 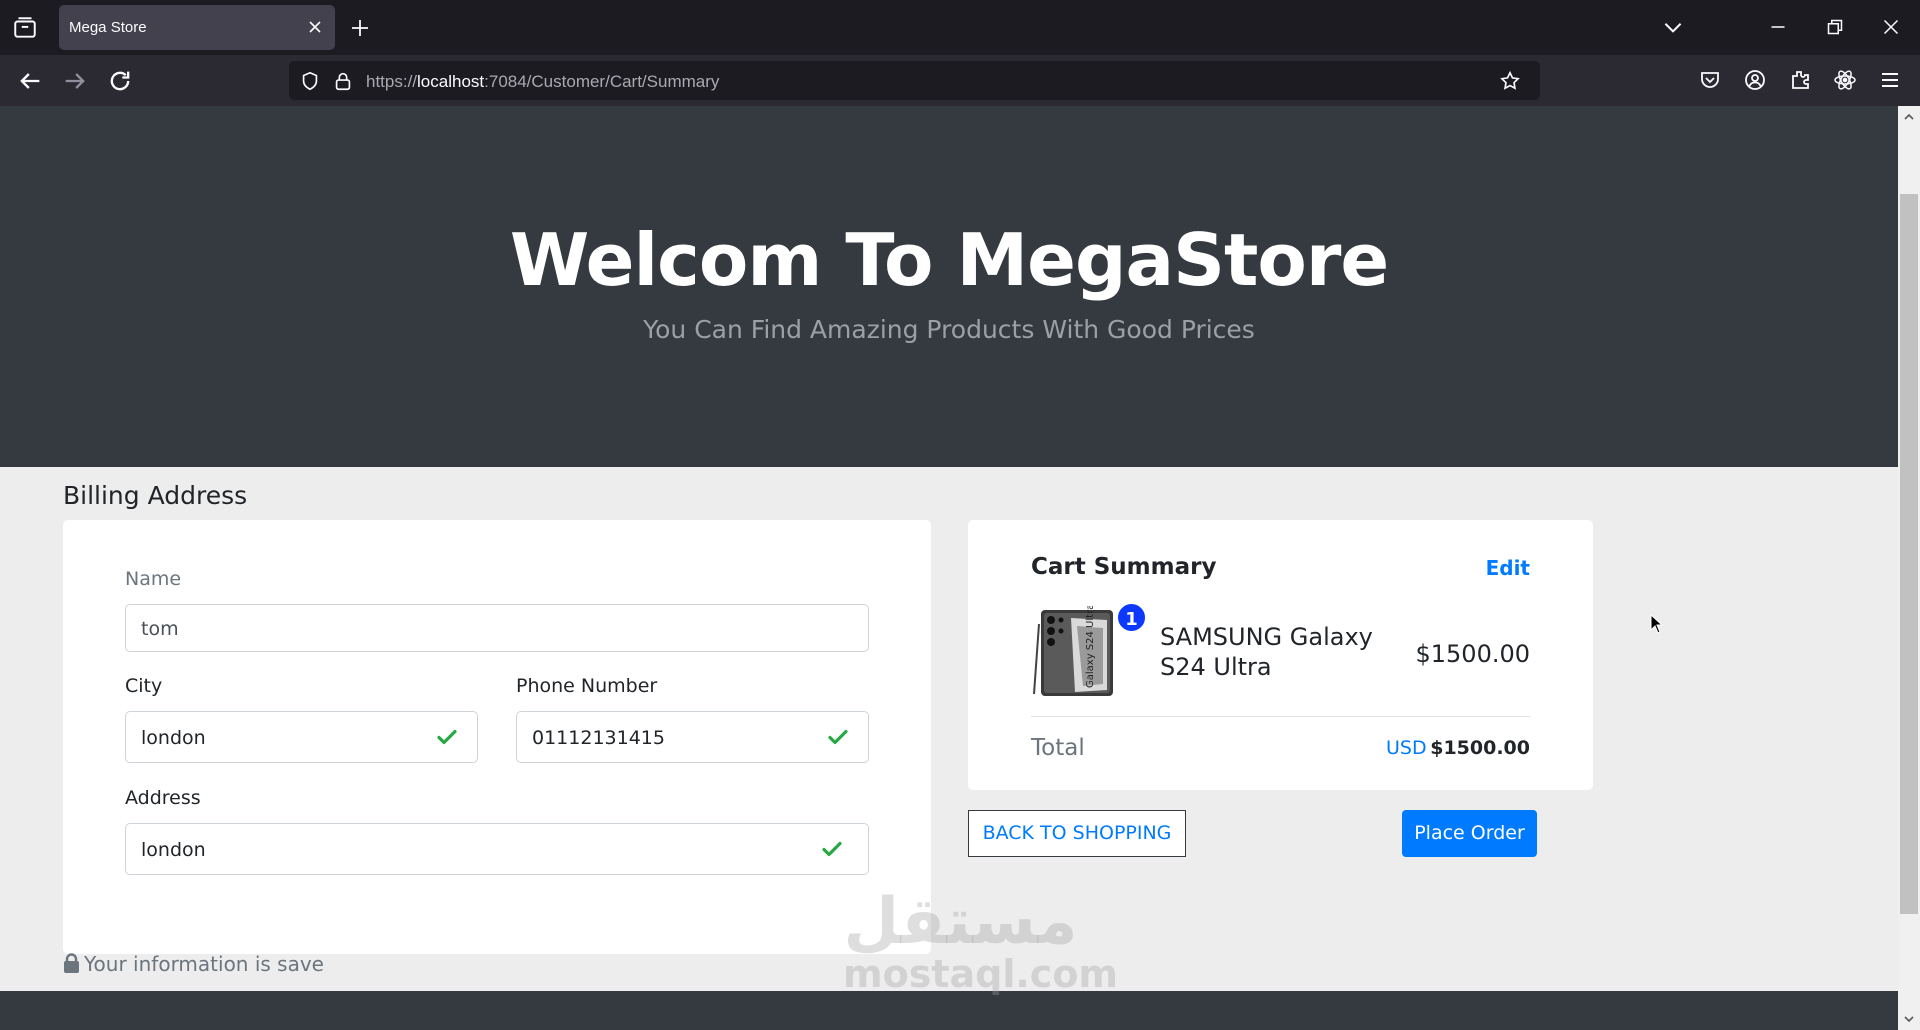 I want to click on page-scrollbar, so click(x=1909, y=568).